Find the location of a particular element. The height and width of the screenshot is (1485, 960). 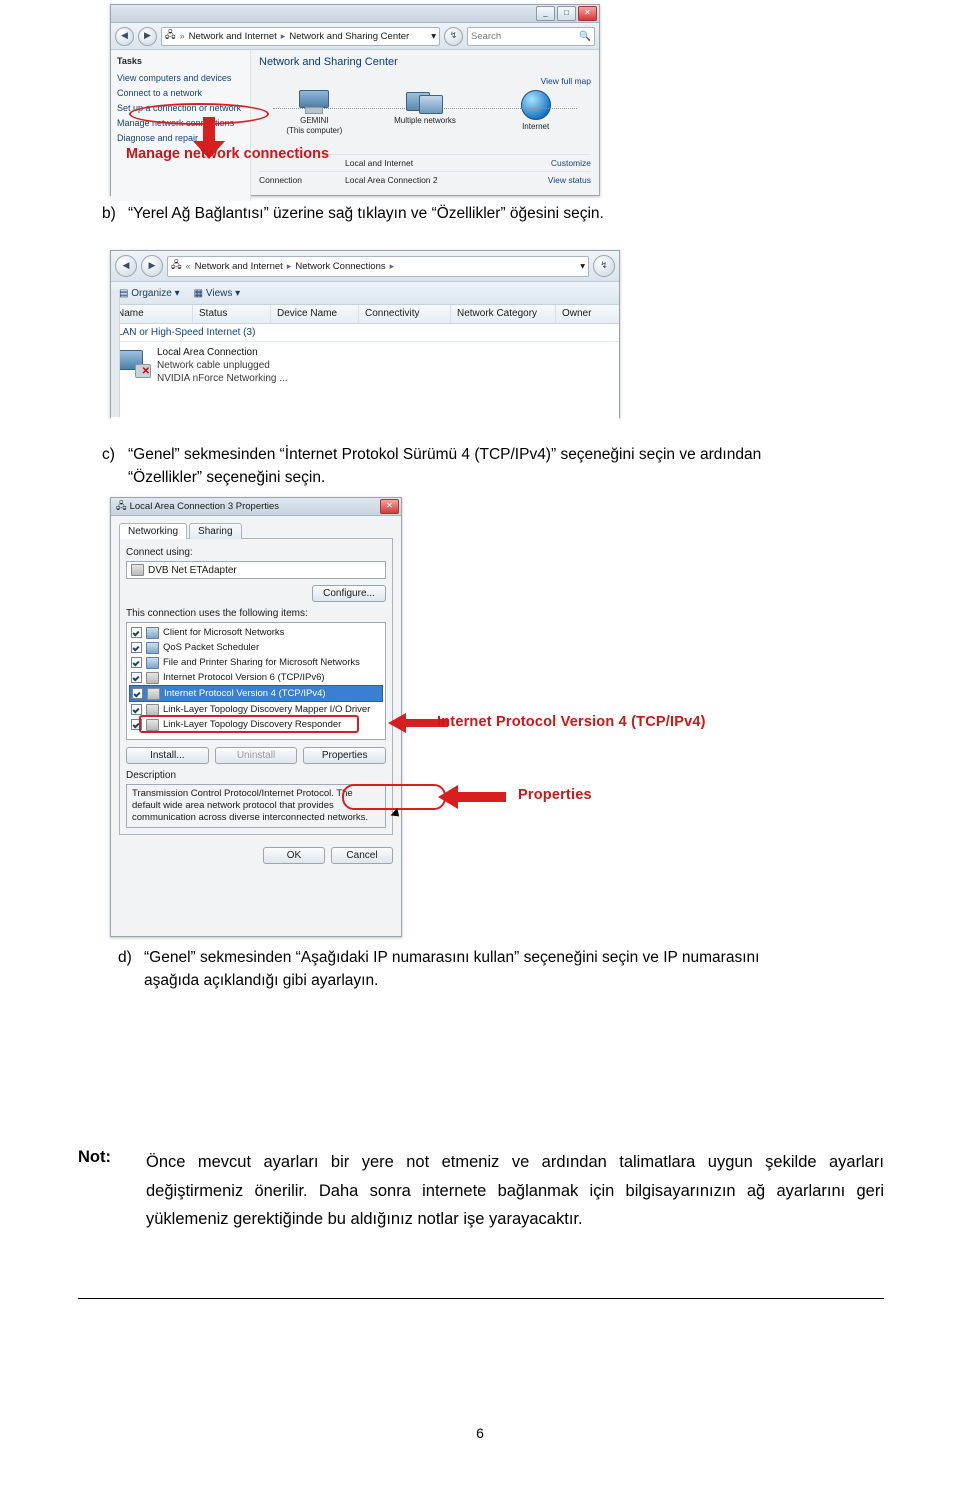

tab-networking: Networking is located at coordinates (153, 531).